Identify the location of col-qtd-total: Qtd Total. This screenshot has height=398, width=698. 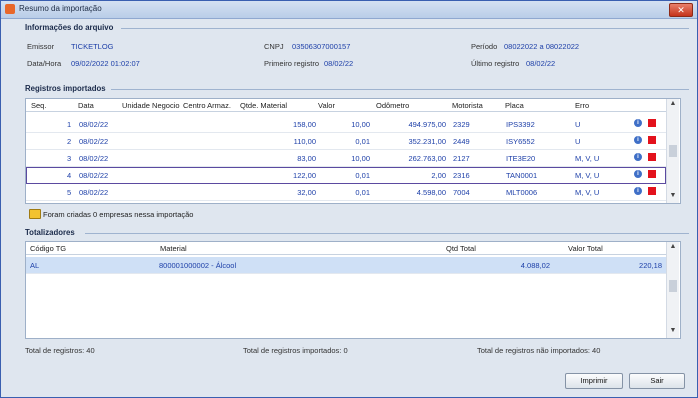
(461, 248).